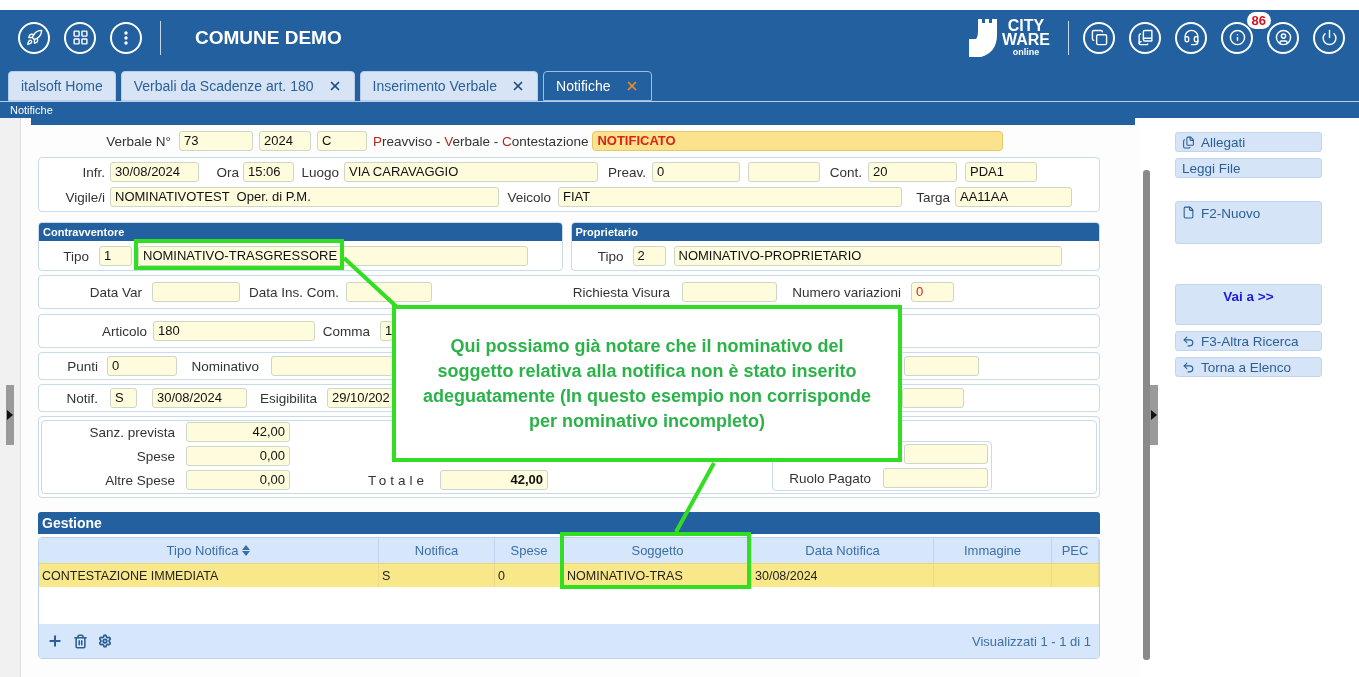  I want to click on field-label: Luogo, so click(319, 172).